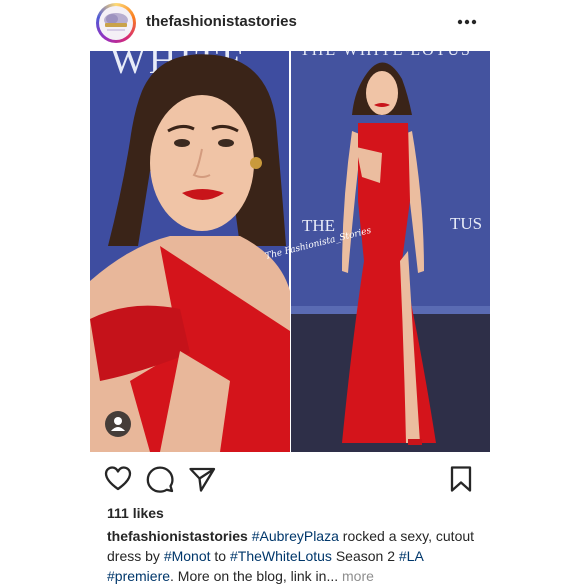  I want to click on avatar-logo, so click(116, 23).